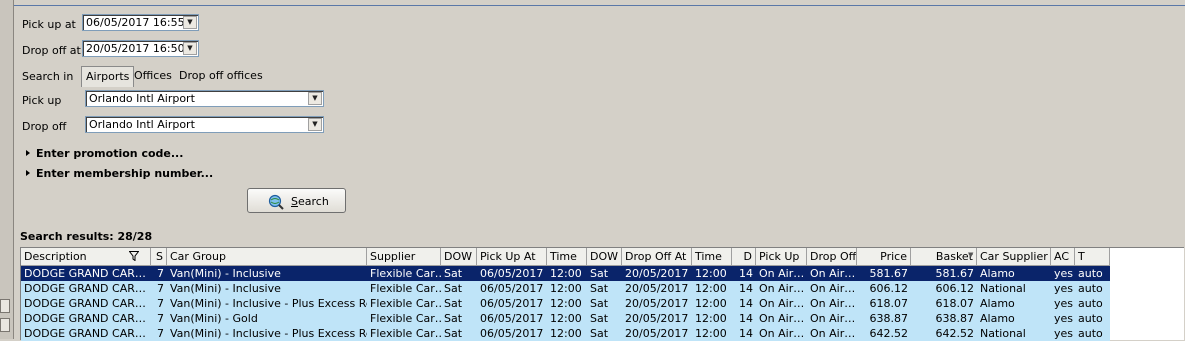 This screenshot has height=341, width=1185. What do you see at coordinates (657, 256) in the screenshot?
I see `header-col-dropoff-date: Drop Off At` at bounding box center [657, 256].